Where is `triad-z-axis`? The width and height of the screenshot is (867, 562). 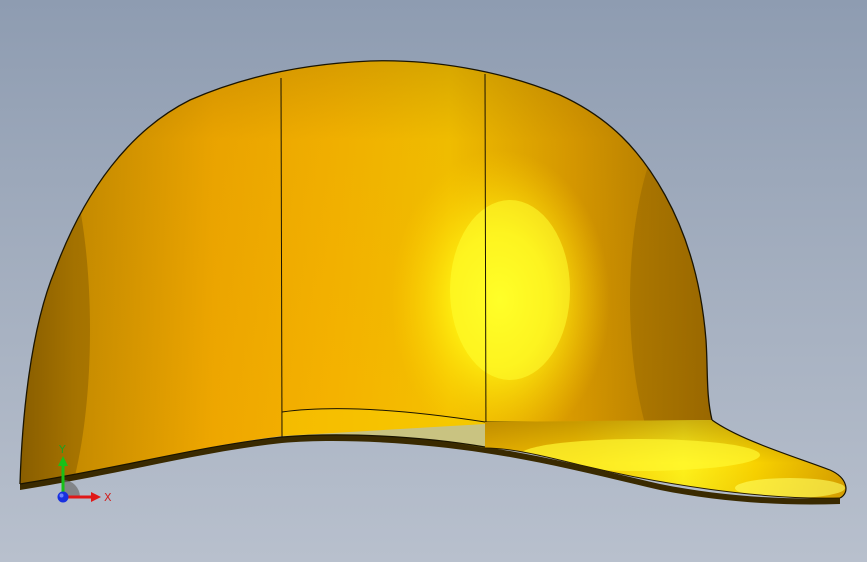 triad-z-axis is located at coordinates (63, 497).